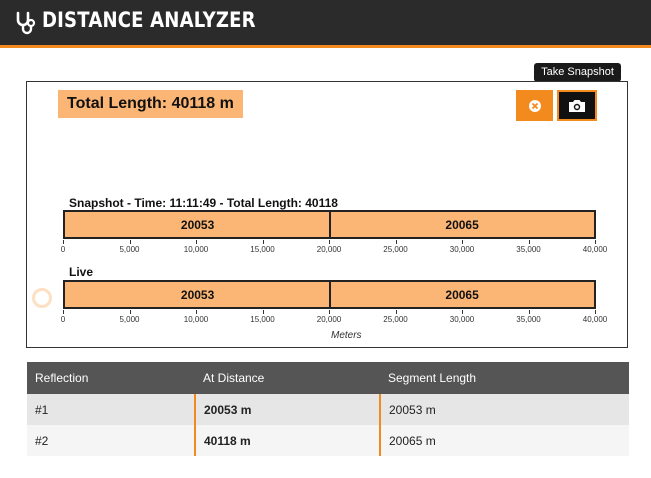  Describe the element at coordinates (26, 23) in the screenshot. I see `stethoscope-icon` at that location.